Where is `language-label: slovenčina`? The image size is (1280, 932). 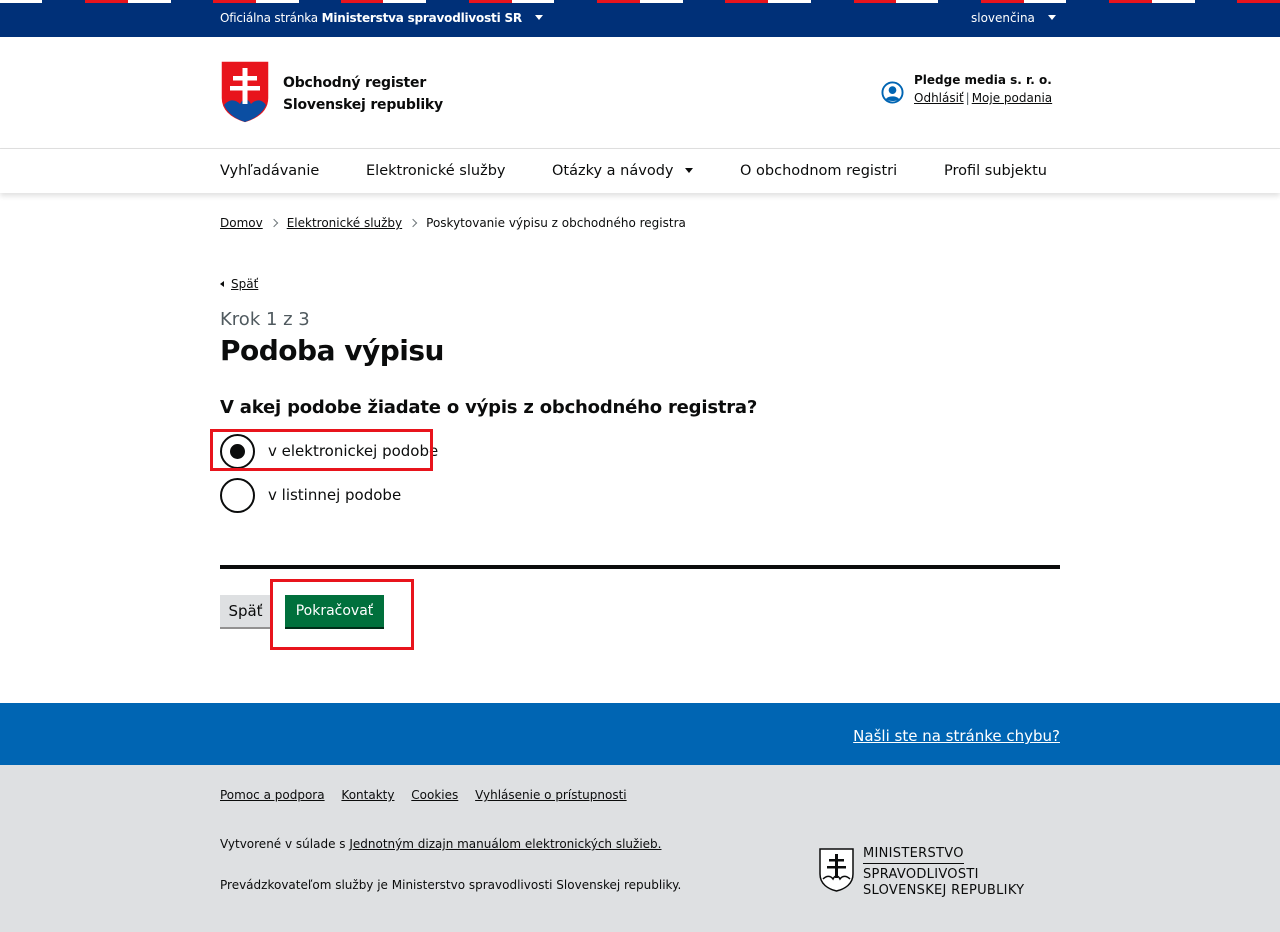
language-label: slovenčina is located at coordinates (1003, 18).